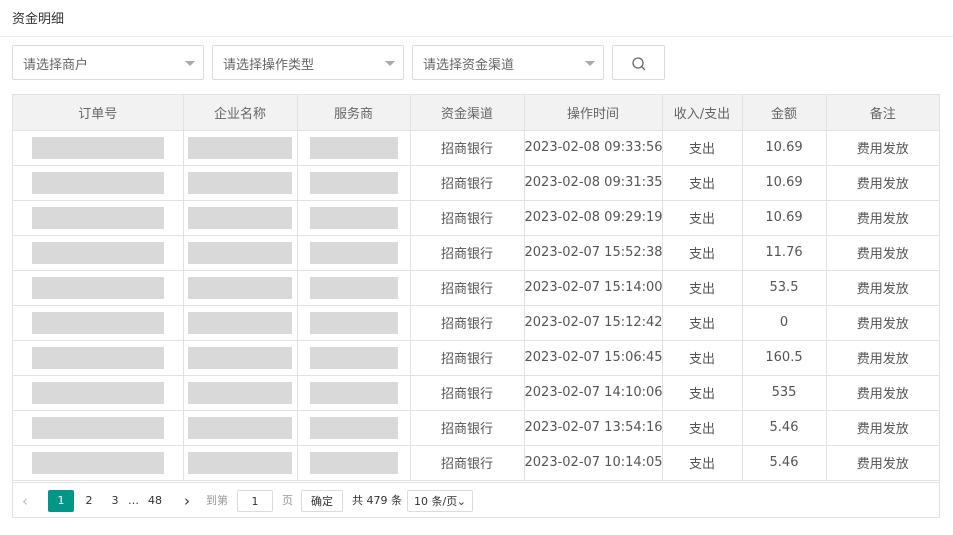 The image size is (953, 535). I want to click on time-cell: 2023-02-08 09:31:35, so click(593, 183).